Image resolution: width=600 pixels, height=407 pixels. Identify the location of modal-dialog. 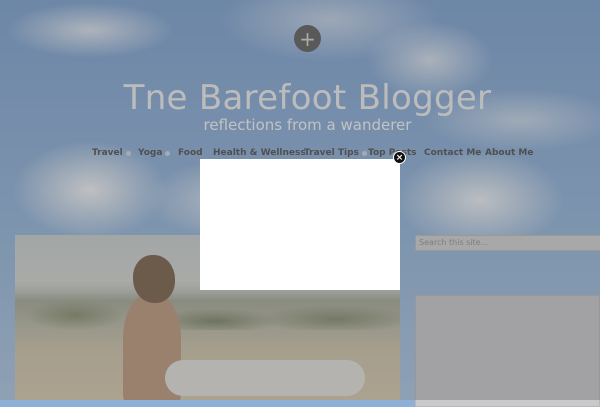
(300, 224).